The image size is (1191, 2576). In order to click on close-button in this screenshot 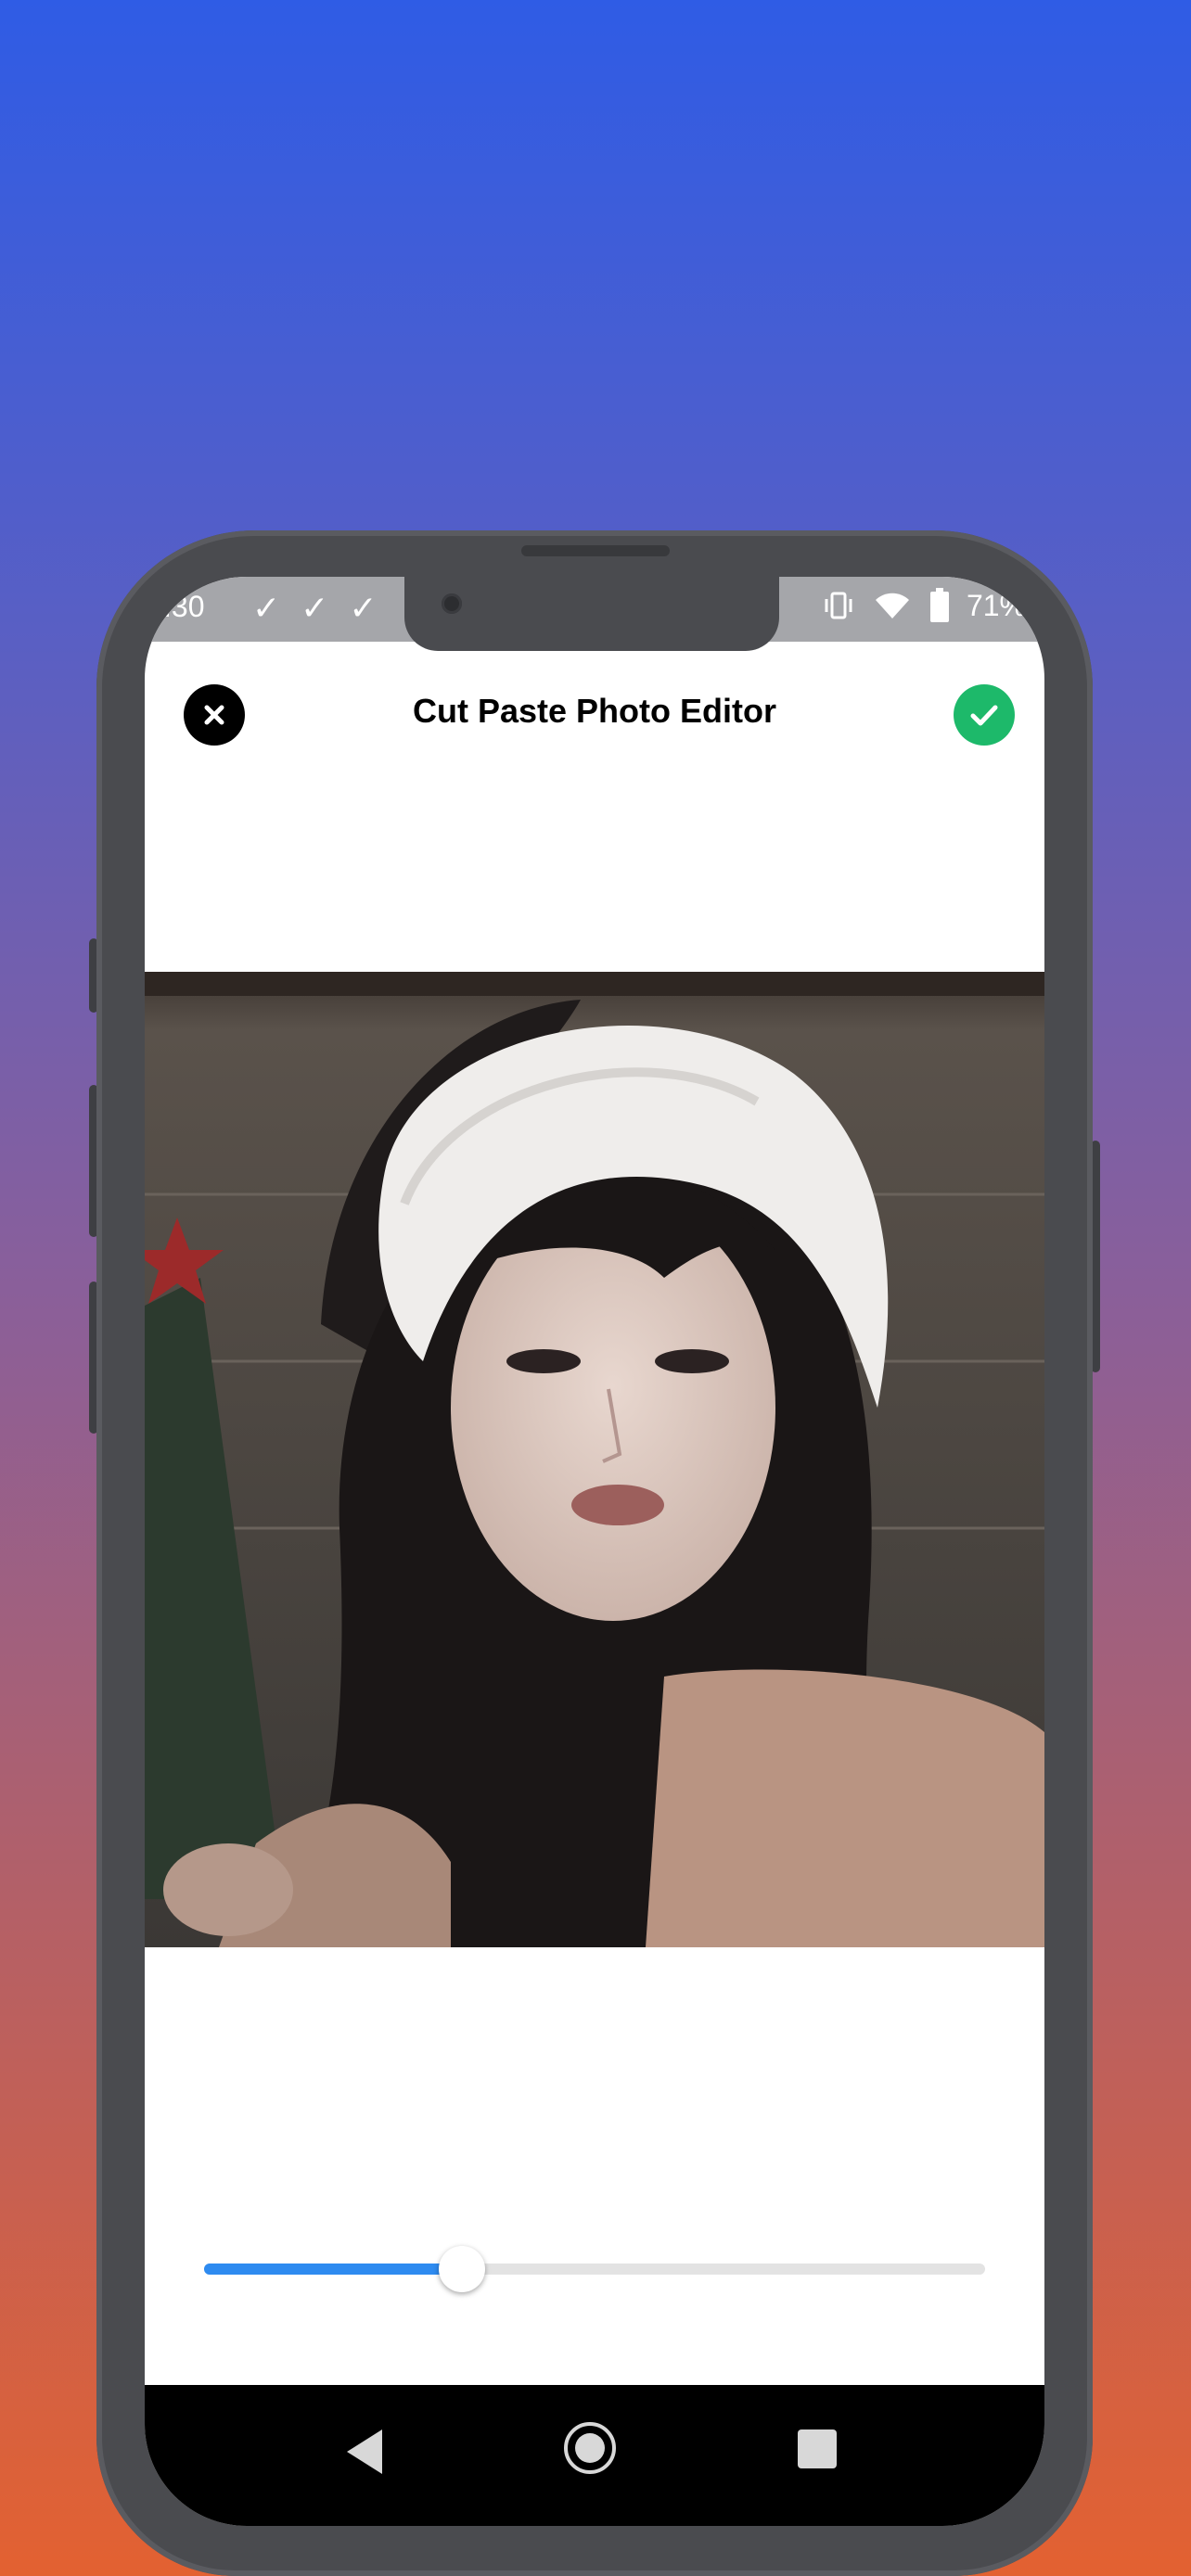, I will do `click(215, 715)`.